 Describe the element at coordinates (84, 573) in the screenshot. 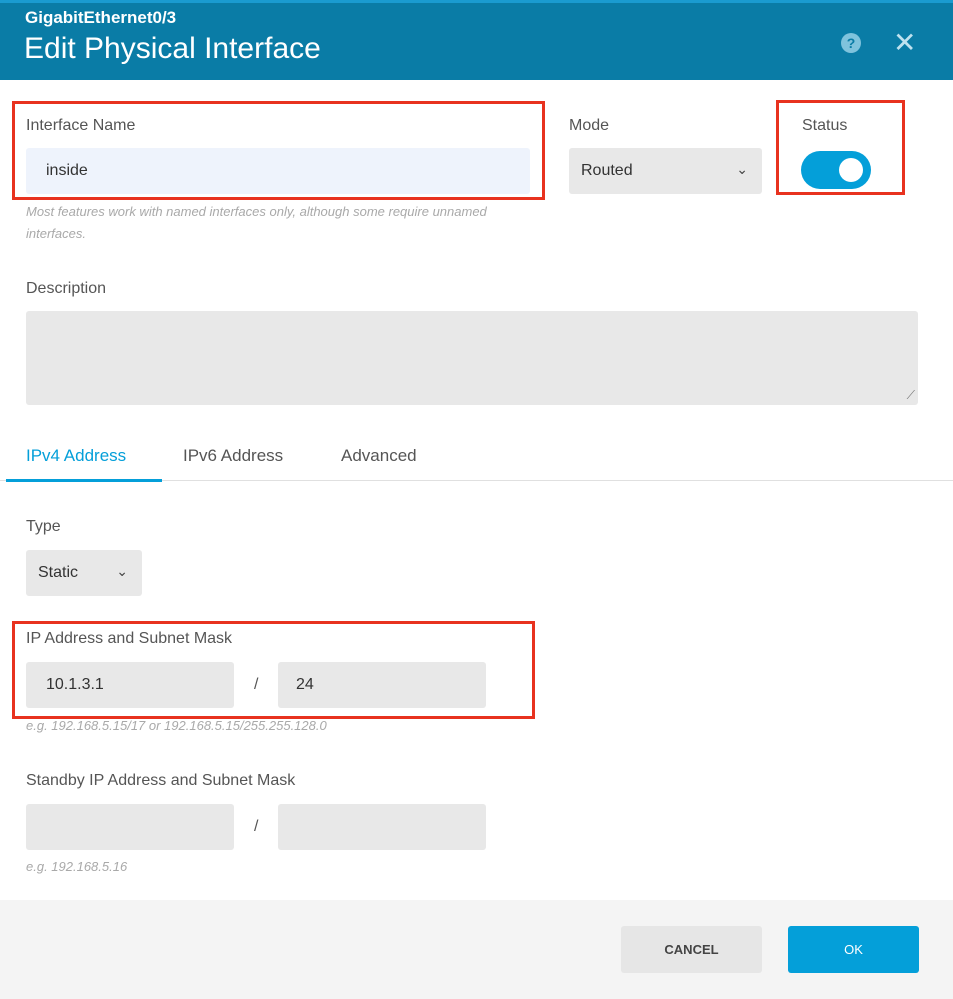

I see `type-select: Static ⌄` at that location.